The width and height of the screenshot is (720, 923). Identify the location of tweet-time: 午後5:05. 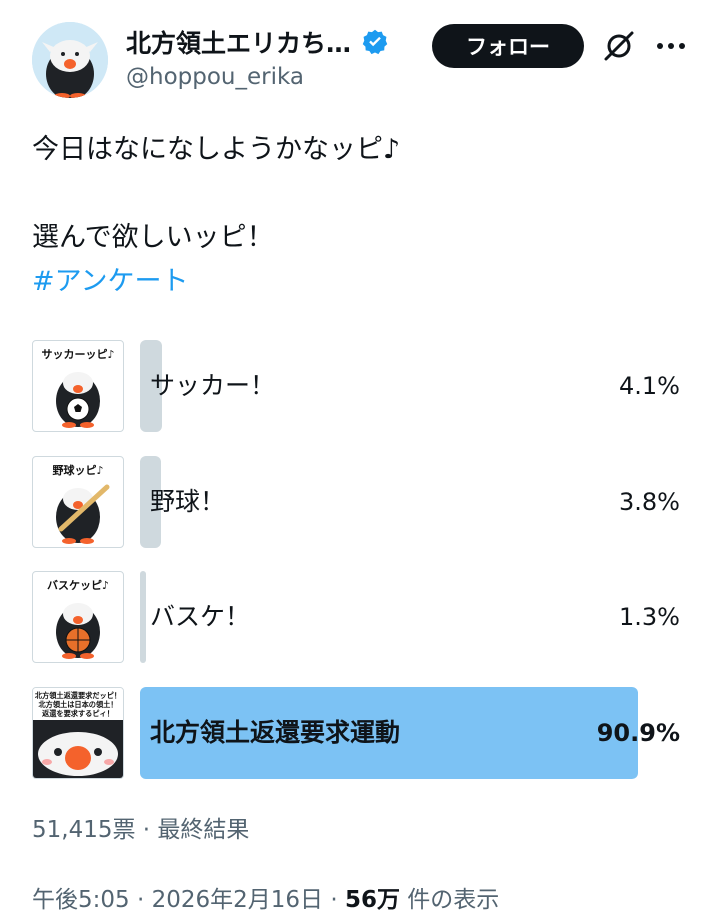
(81, 900).